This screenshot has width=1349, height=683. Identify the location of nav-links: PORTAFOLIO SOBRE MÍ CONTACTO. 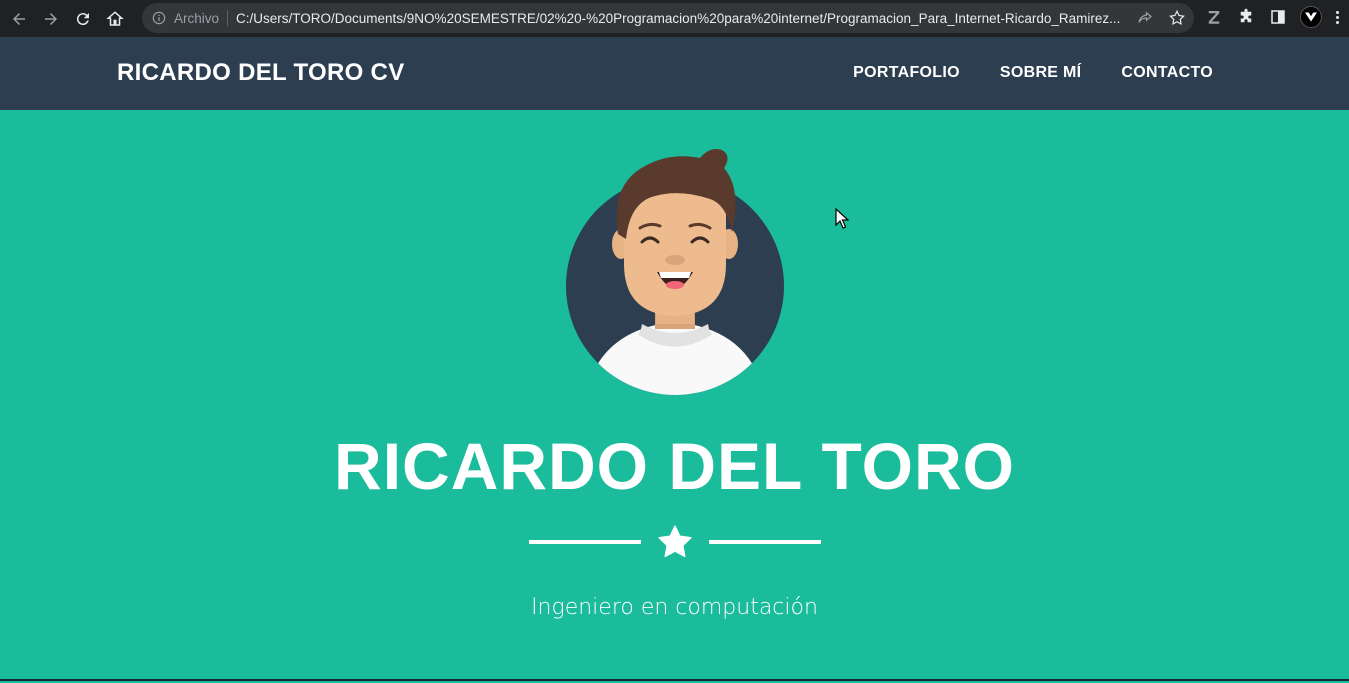
(1033, 73).